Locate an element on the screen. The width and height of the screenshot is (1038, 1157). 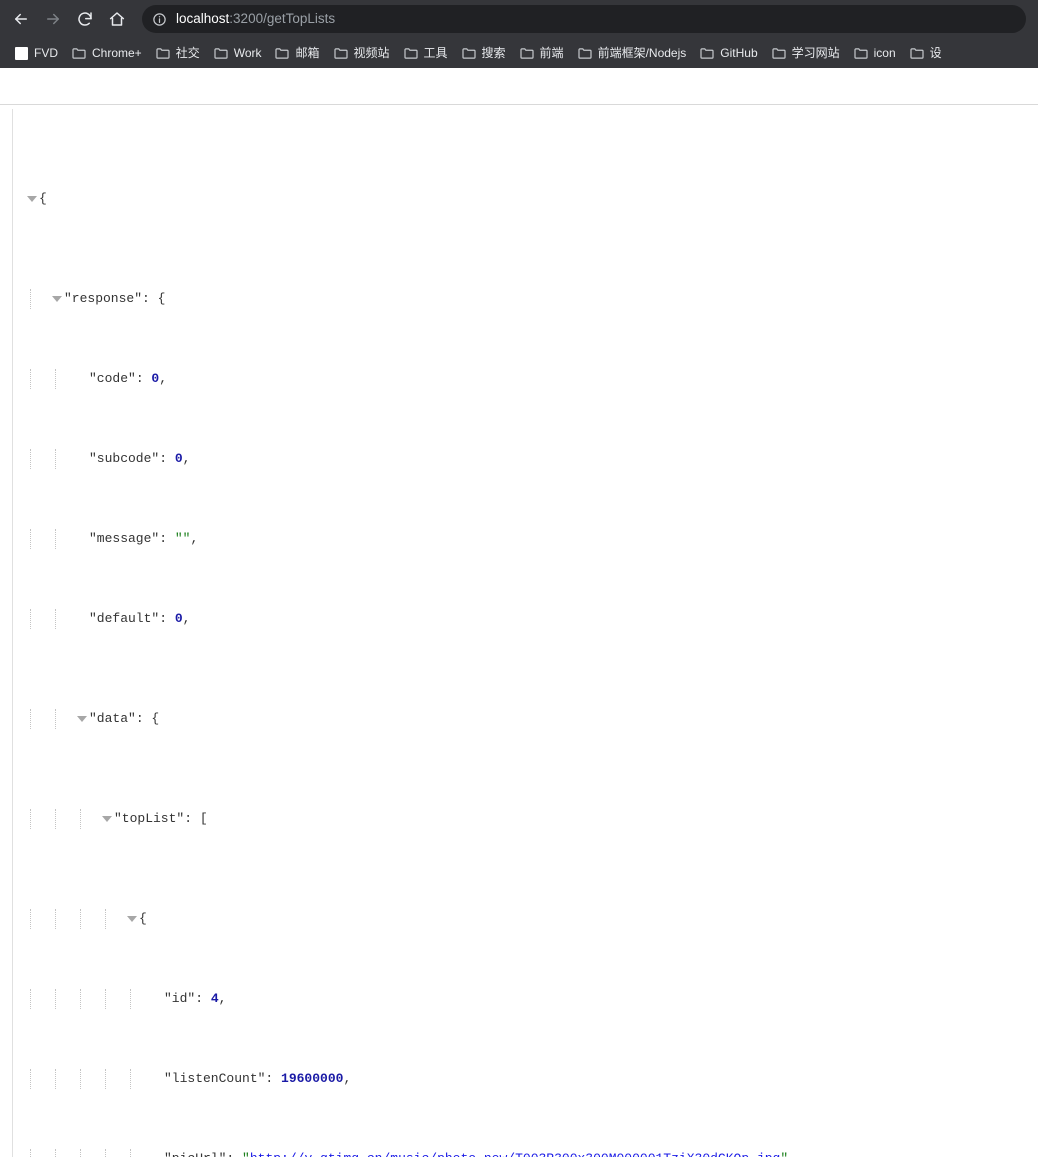
bookmark-label: Work is located at coordinates (247, 53).